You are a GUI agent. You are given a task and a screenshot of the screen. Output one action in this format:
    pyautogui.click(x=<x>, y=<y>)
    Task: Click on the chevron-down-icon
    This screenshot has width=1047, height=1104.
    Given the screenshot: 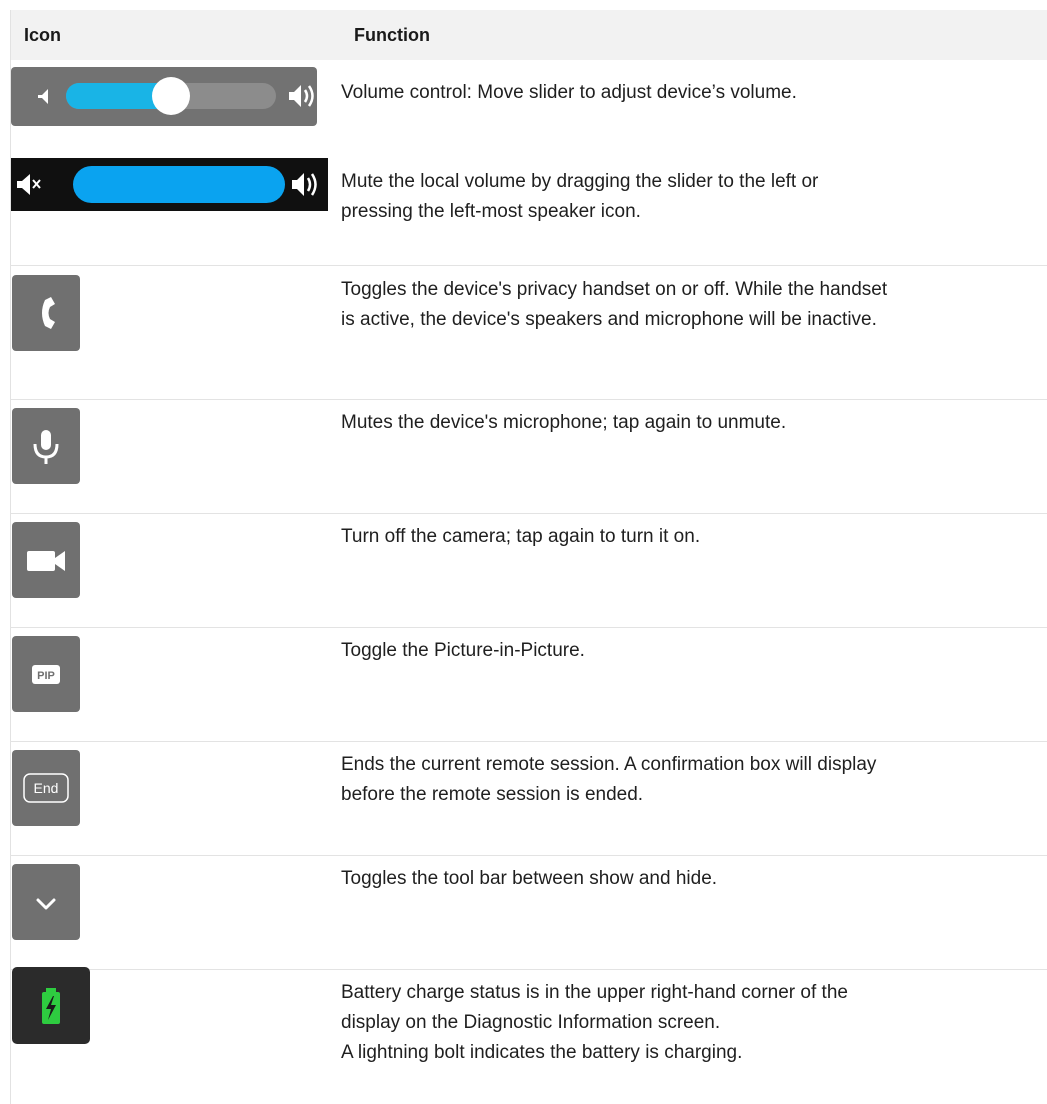 What is the action you would take?
    pyautogui.click(x=46, y=904)
    